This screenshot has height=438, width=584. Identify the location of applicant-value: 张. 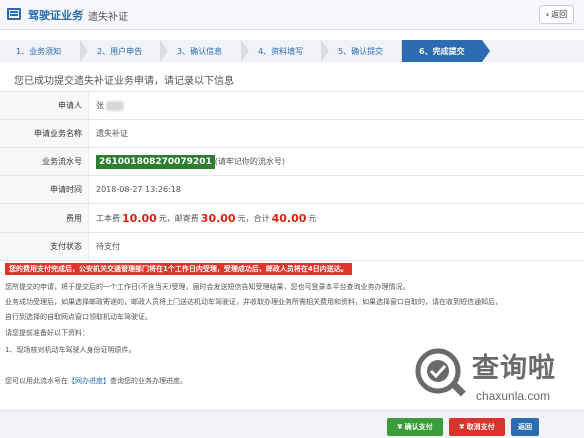
(100, 105).